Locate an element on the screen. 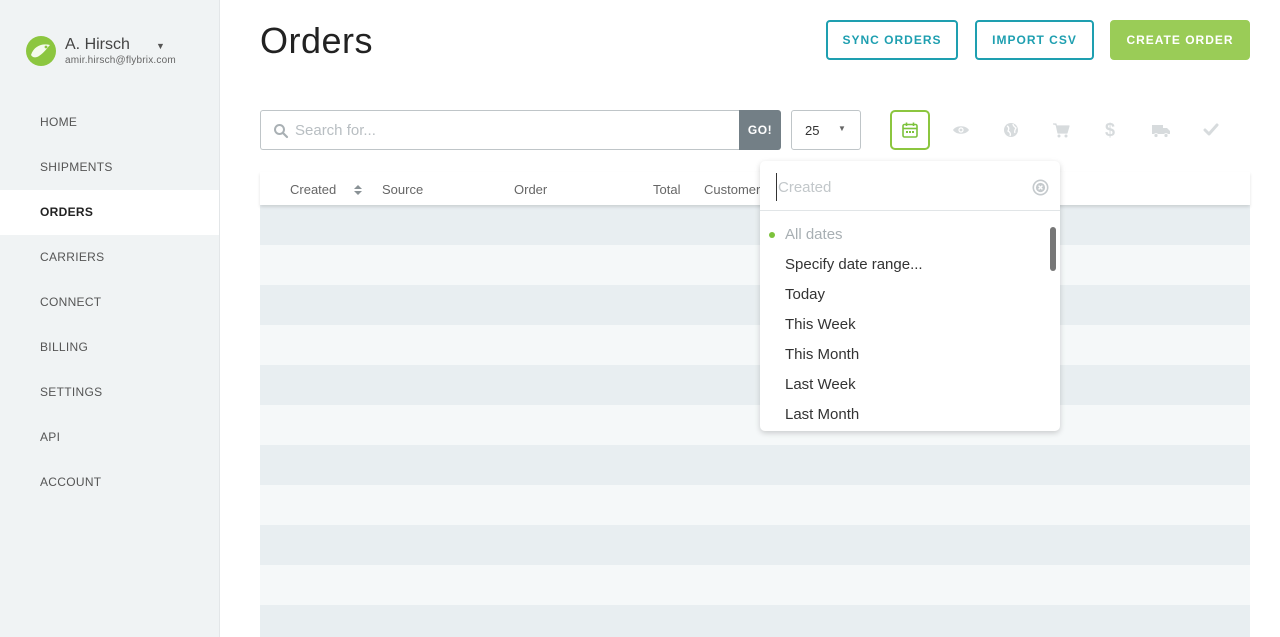 This screenshot has width=1280, height=637. import-csv-button: IMPORT CSV is located at coordinates (1034, 40).